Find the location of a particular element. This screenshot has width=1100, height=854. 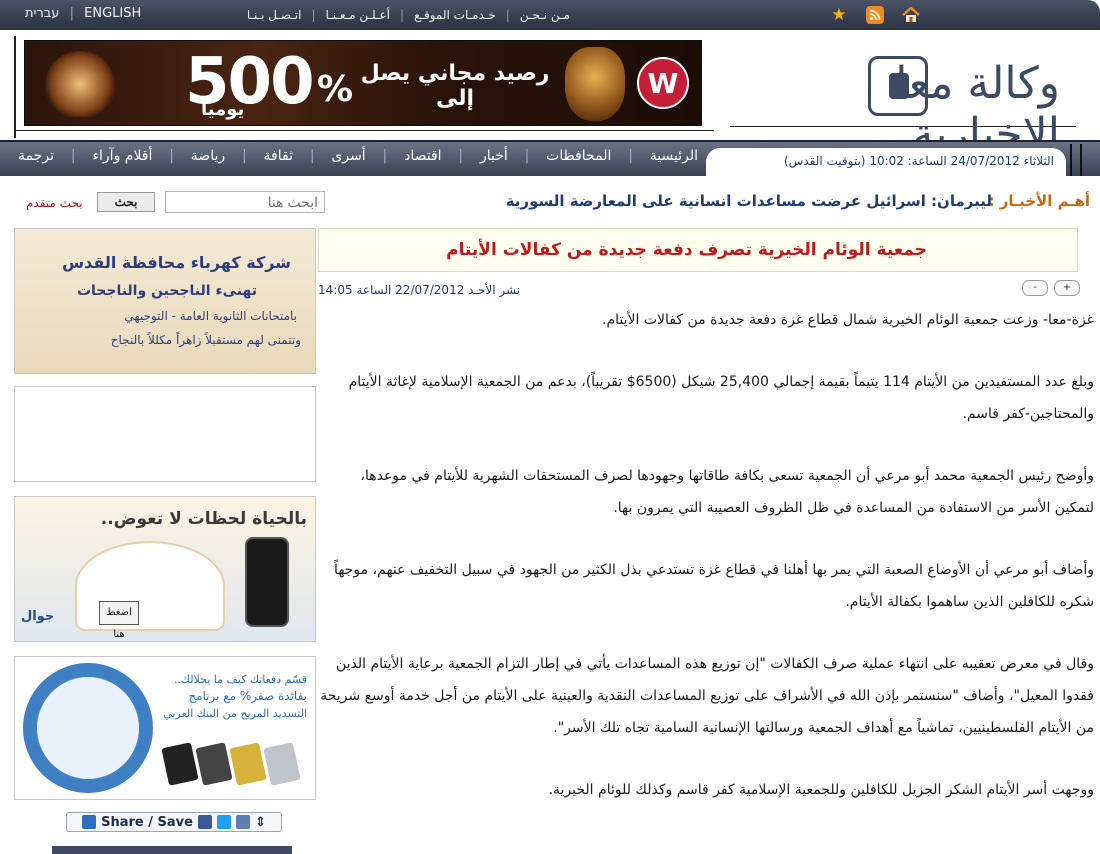

press-here-button: اضغط هنا is located at coordinates (119, 620).